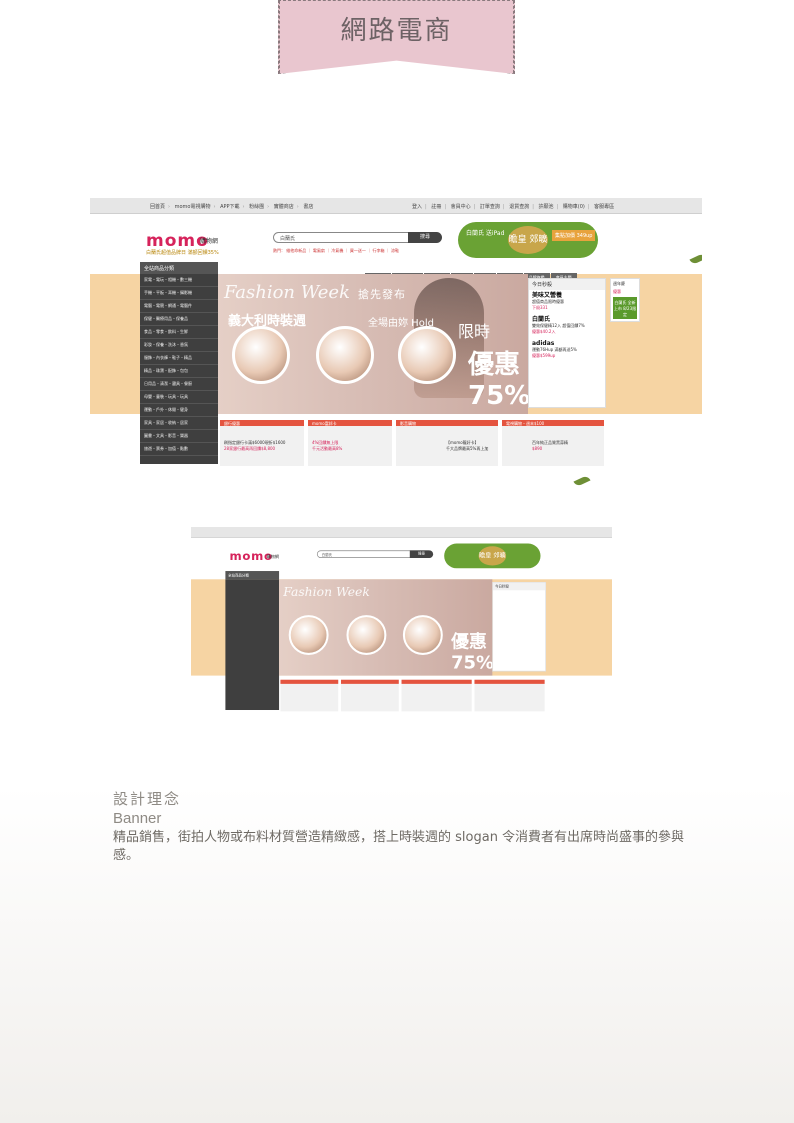 This screenshot has width=794, height=1123. I want to click on topbar-left: 回首頁 › momo電視購物 › APP下載 › 粉絲團 › 實體商店 › 書店, so click(232, 207).